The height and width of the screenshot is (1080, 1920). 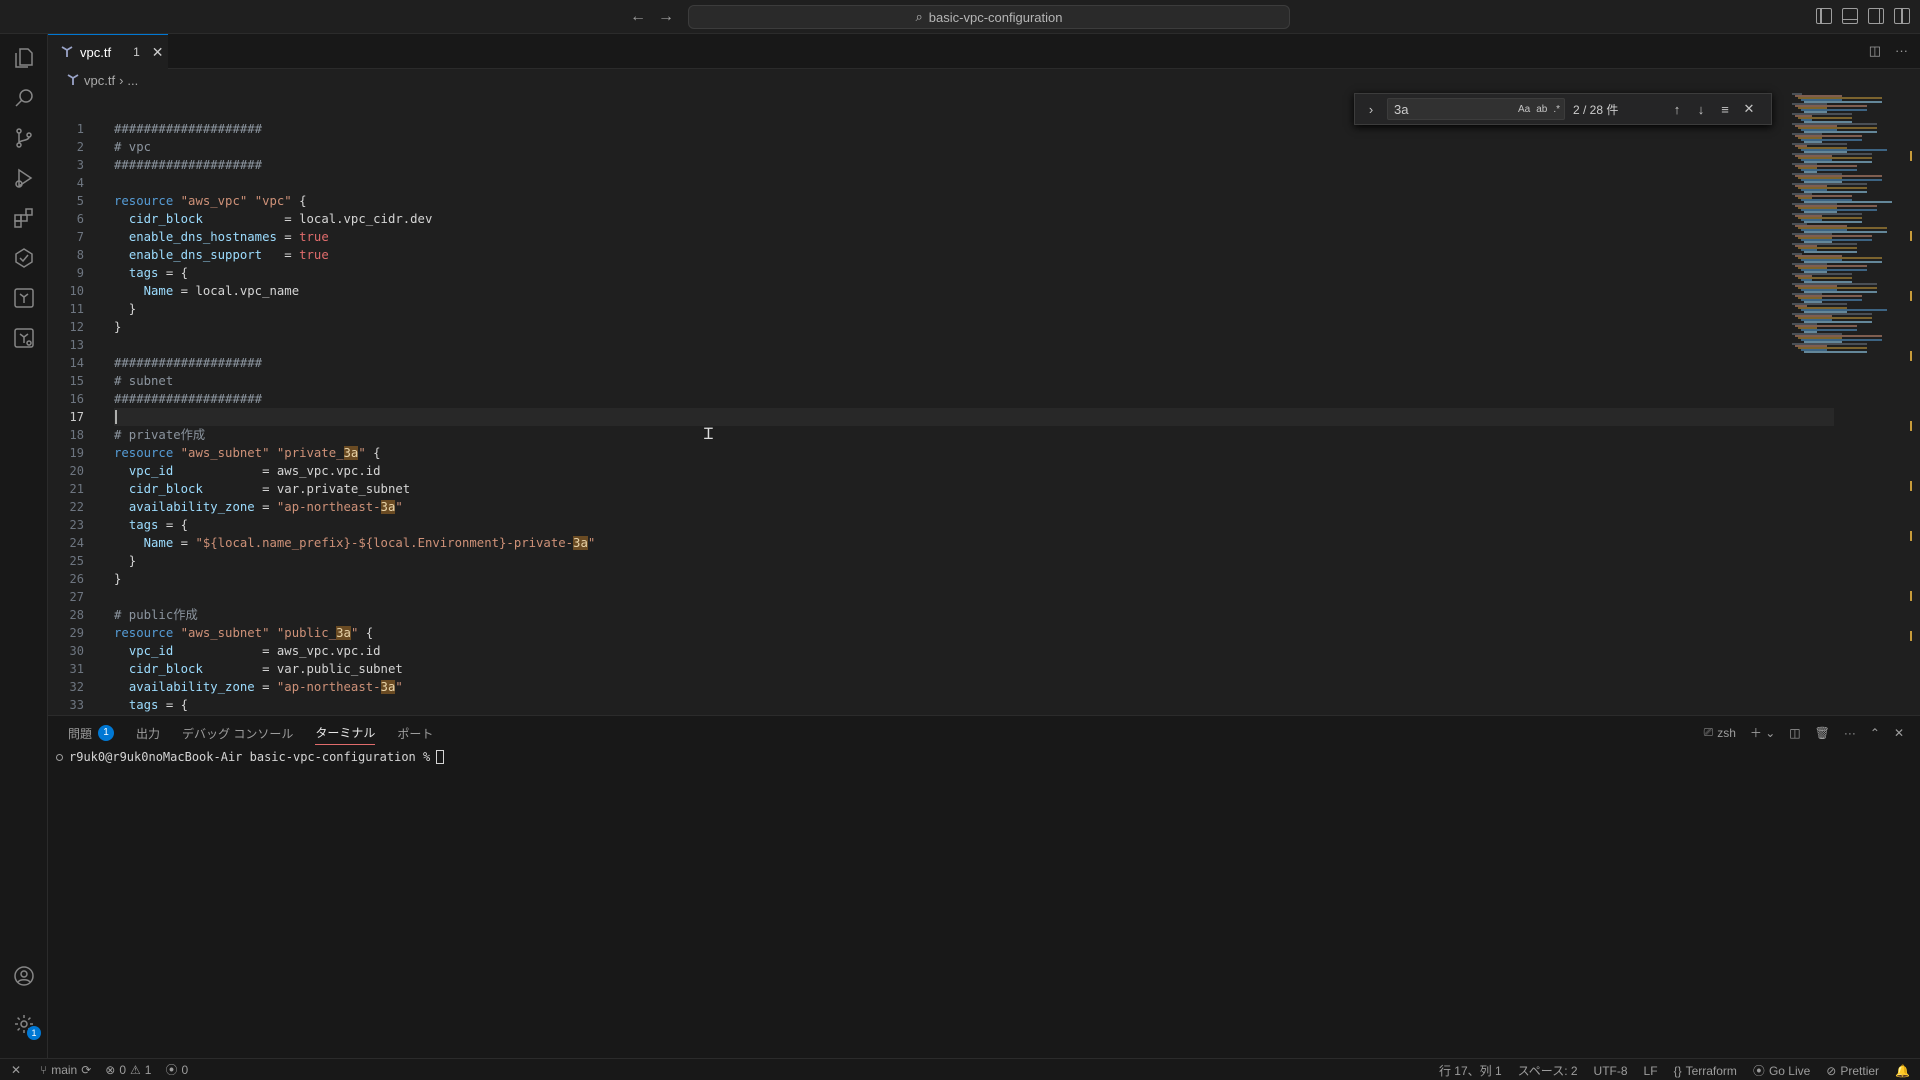 I want to click on code-line: resource "aws_vpc" "vpc" {, so click(x=974, y=201).